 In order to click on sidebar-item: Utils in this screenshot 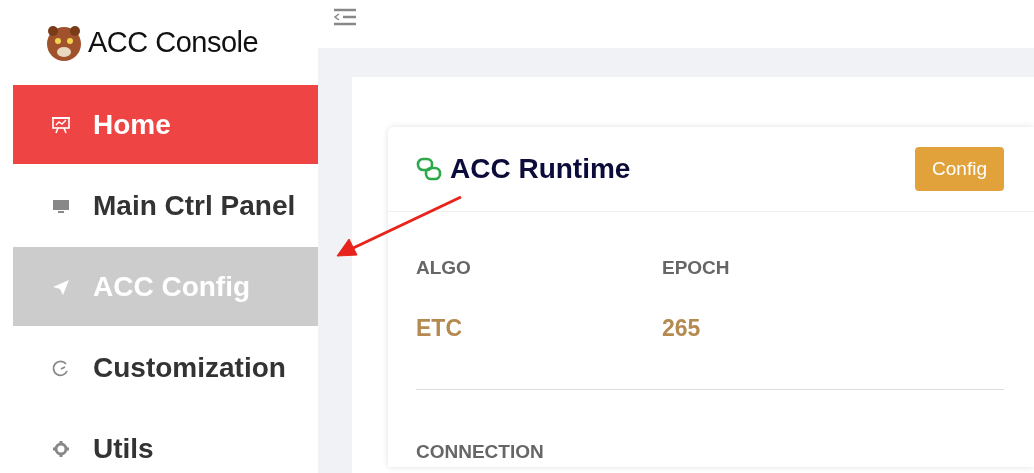, I will do `click(165, 441)`.